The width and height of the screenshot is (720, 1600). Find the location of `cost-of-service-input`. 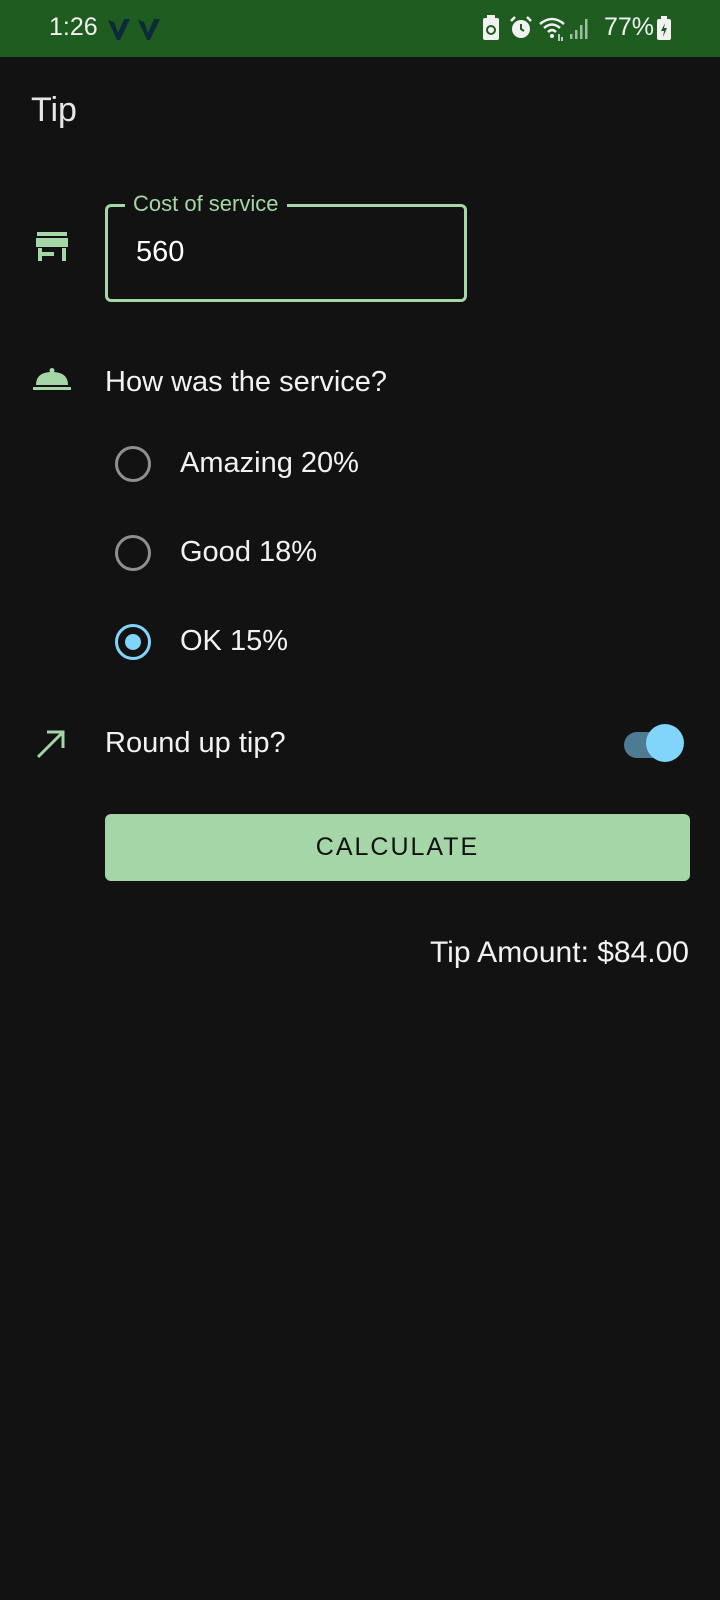

cost-of-service-input is located at coordinates (286, 252).